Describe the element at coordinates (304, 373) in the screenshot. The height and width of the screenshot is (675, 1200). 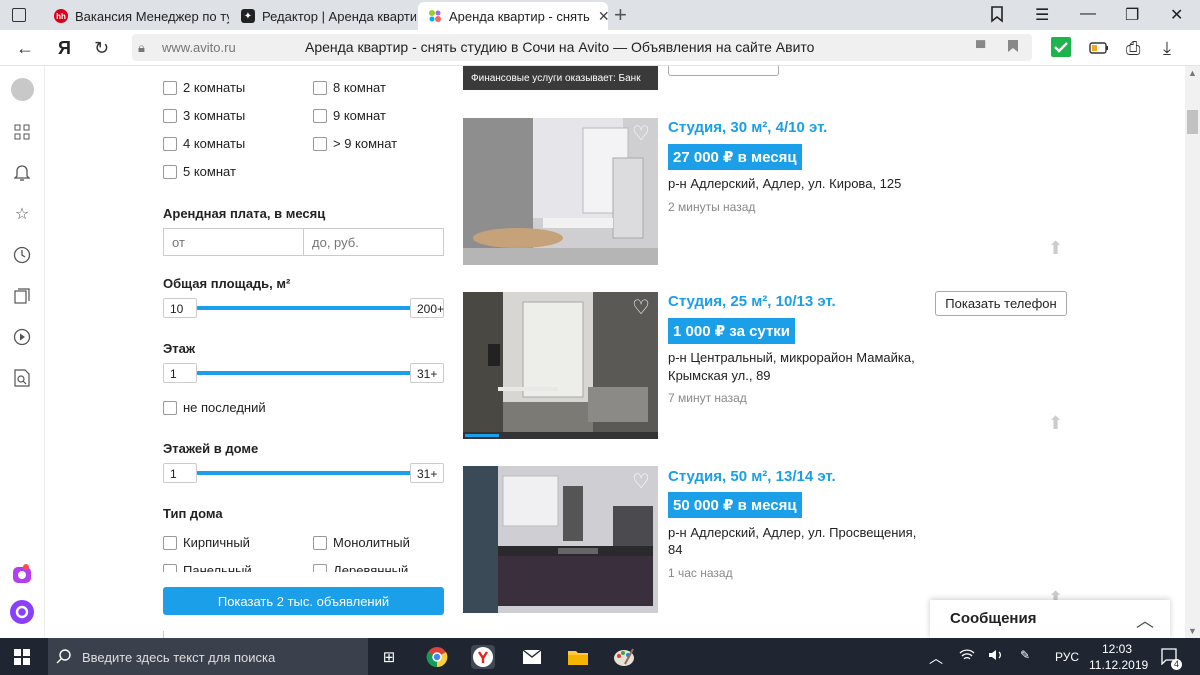
I see `floor-slider-track` at that location.